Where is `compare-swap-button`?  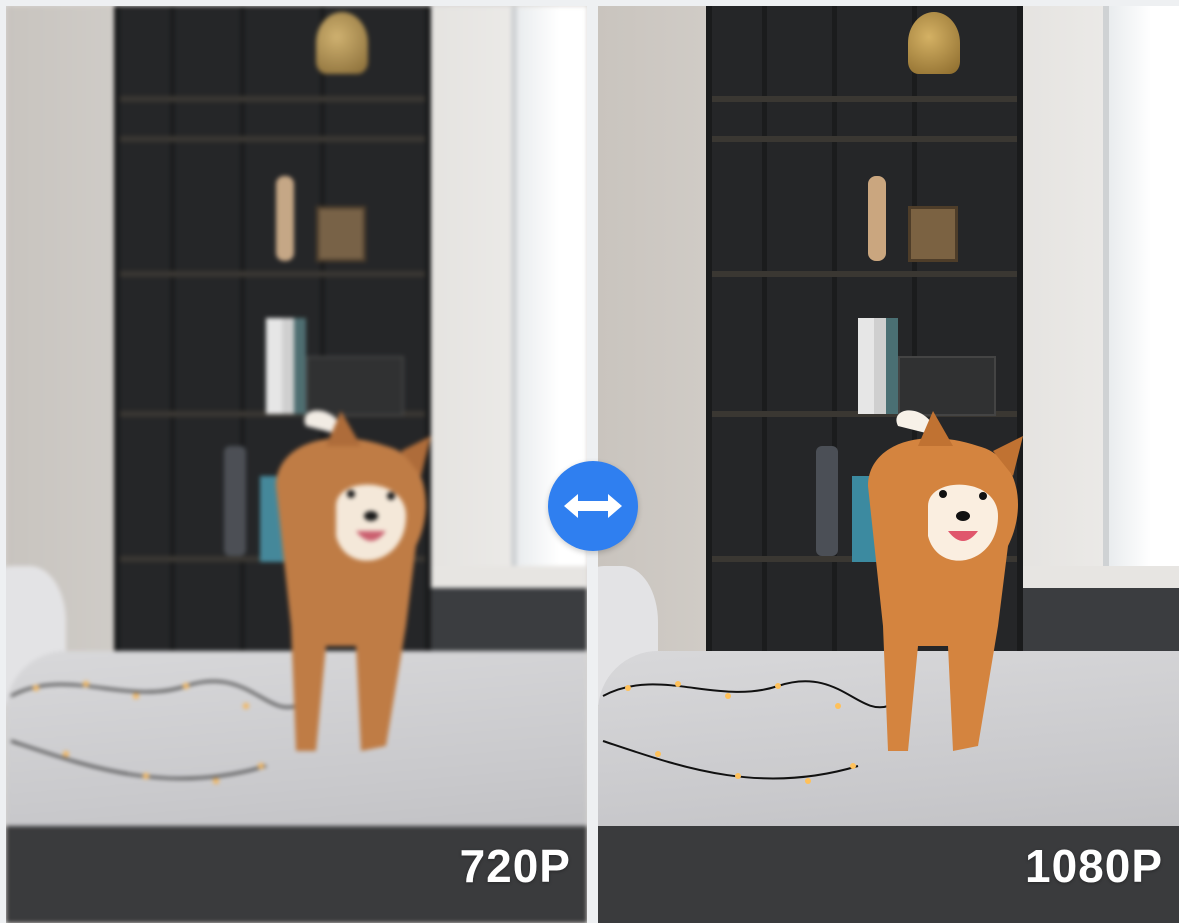 compare-swap-button is located at coordinates (593, 506).